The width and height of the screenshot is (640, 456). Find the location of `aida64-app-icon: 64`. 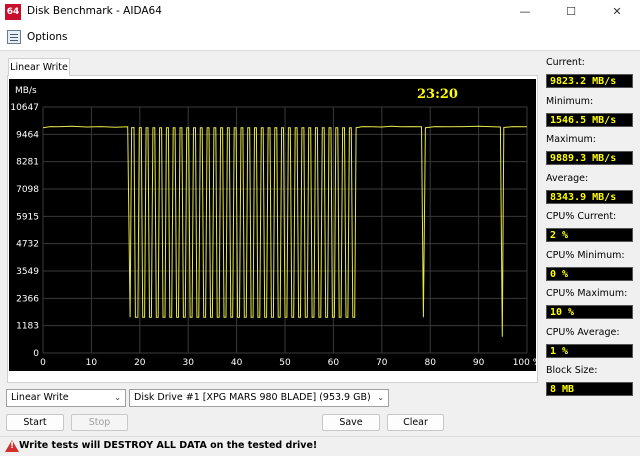

aida64-app-icon: 64 is located at coordinates (13, 12).